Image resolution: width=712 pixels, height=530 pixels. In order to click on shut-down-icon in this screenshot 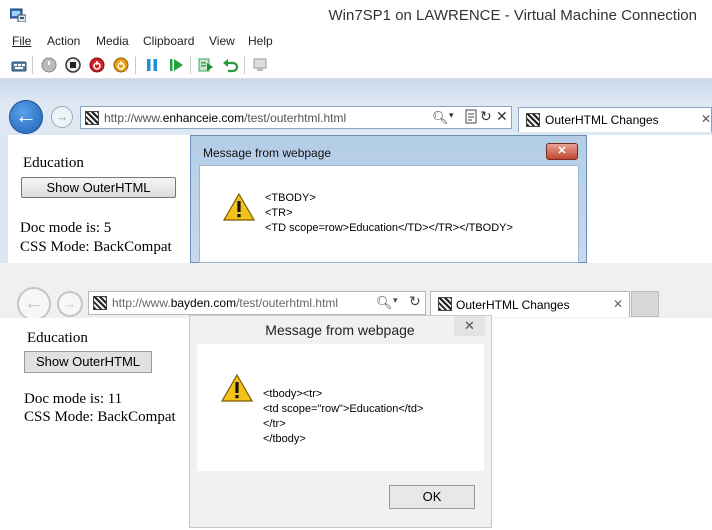, I will do `click(97, 65)`.